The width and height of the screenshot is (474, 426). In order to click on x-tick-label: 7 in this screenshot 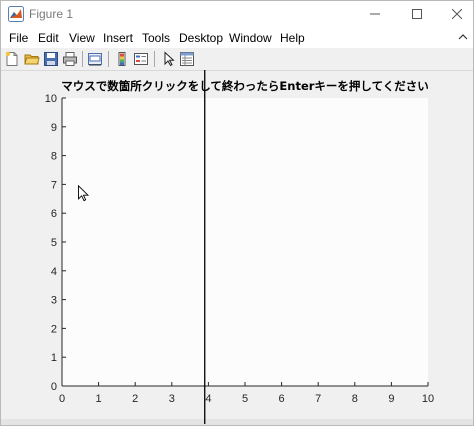, I will do `click(318, 399)`.